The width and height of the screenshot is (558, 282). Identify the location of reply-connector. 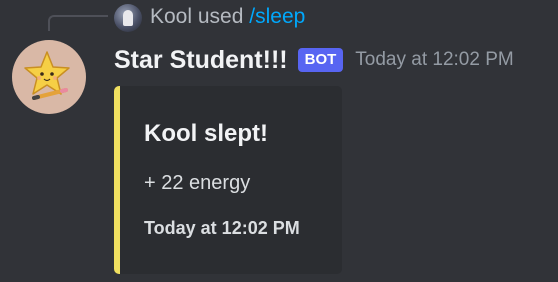
(78, 23).